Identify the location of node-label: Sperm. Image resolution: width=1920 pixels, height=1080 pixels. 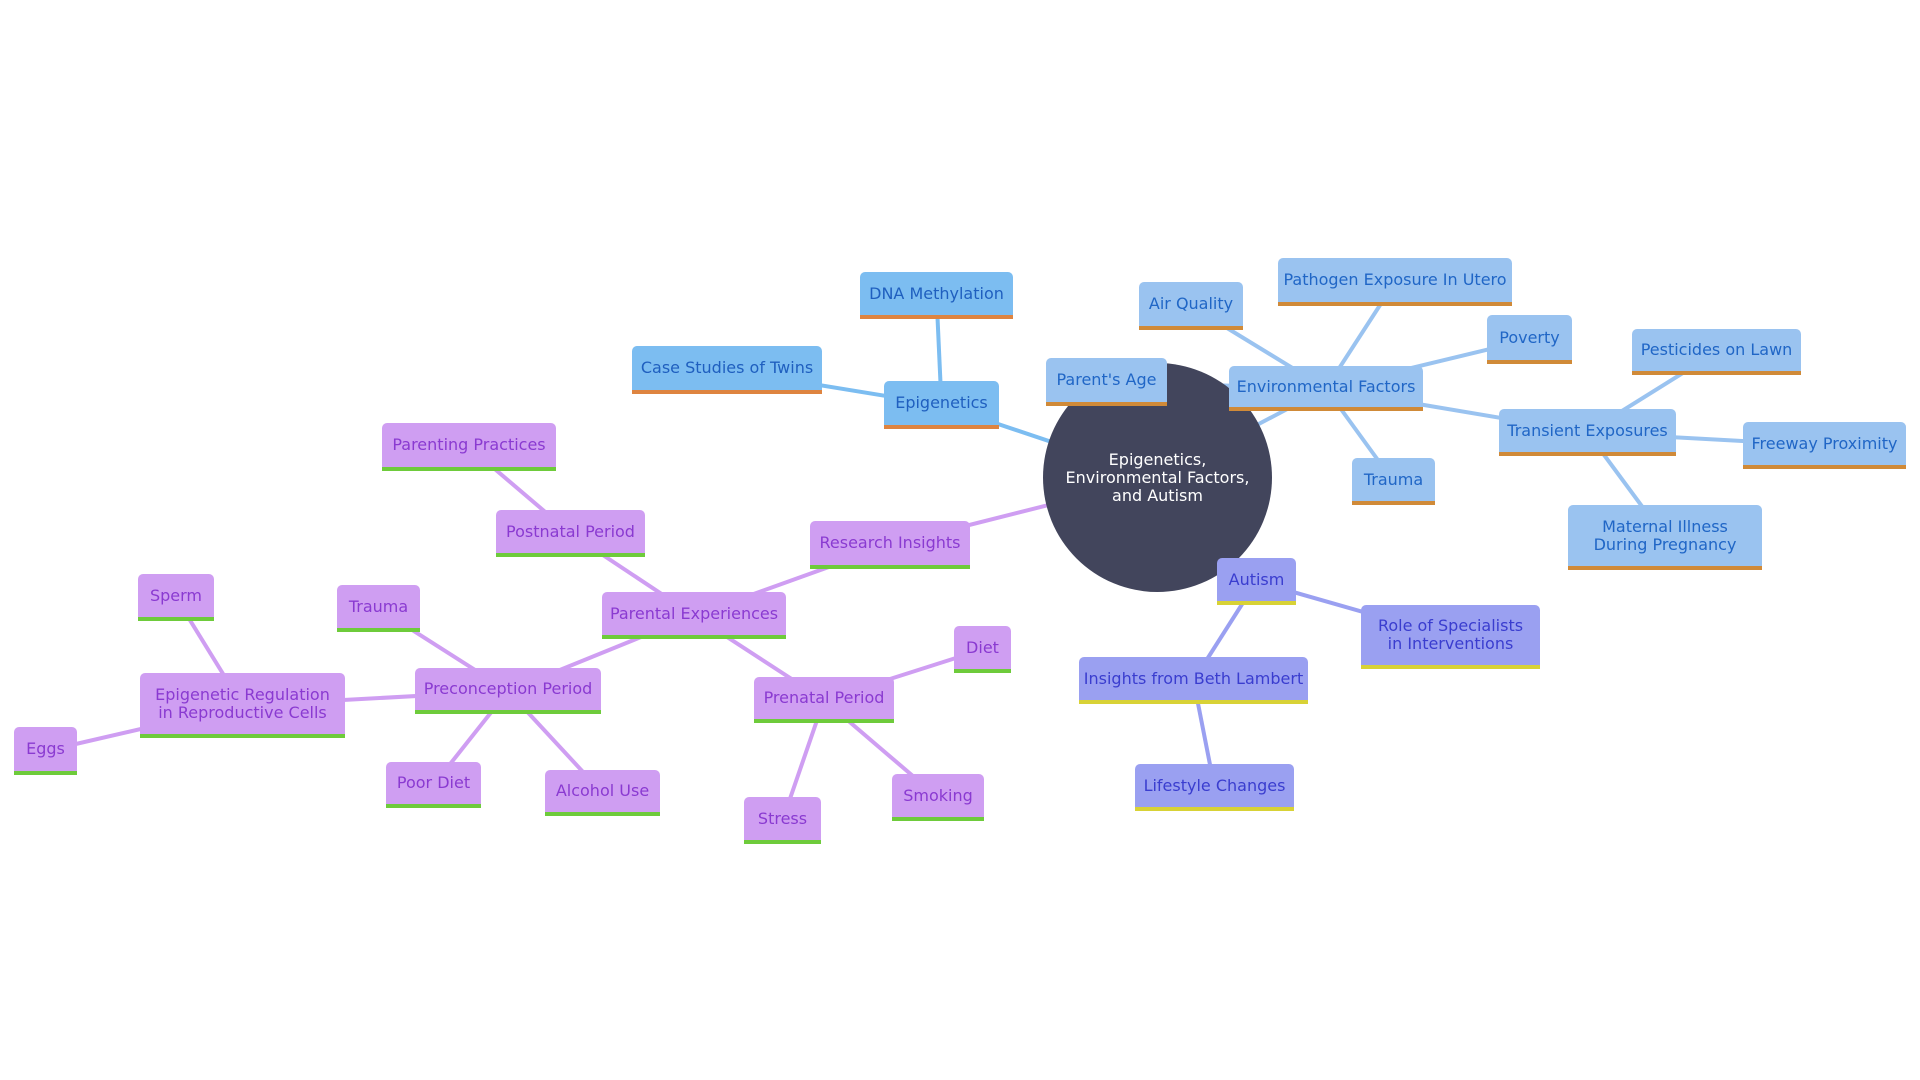
(176, 595).